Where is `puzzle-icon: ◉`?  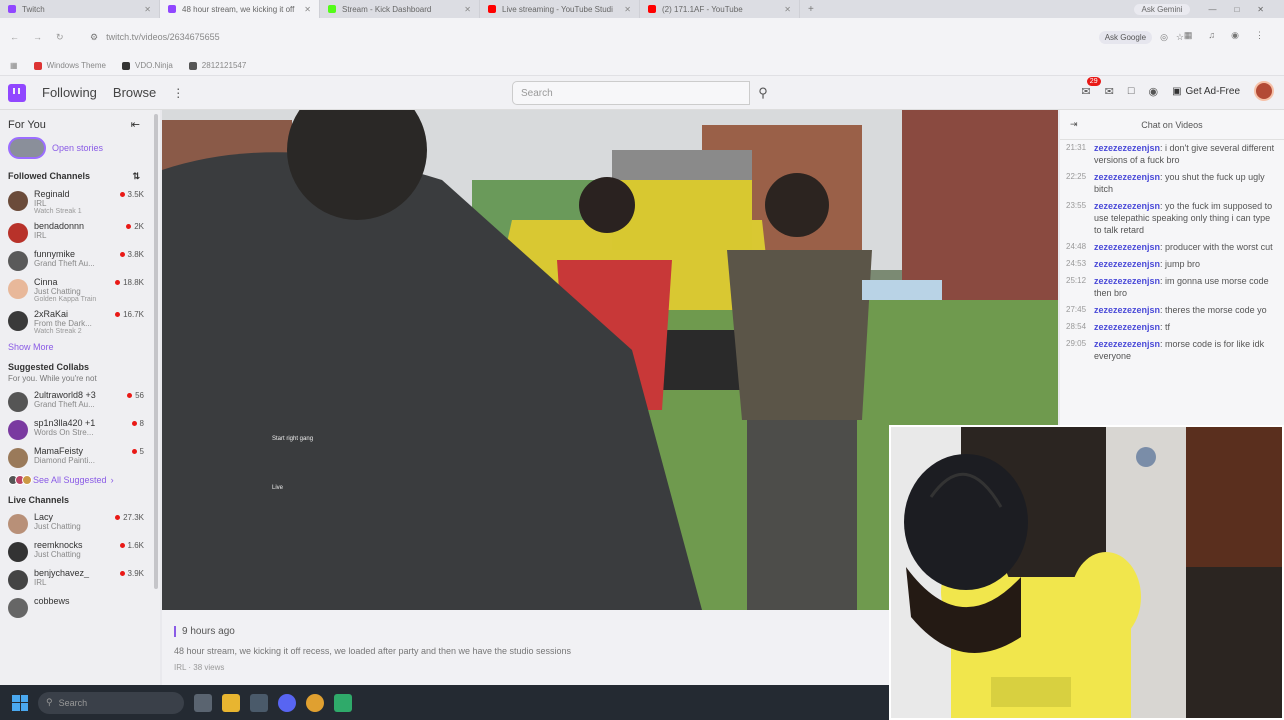 puzzle-icon: ◉ is located at coordinates (1235, 35).